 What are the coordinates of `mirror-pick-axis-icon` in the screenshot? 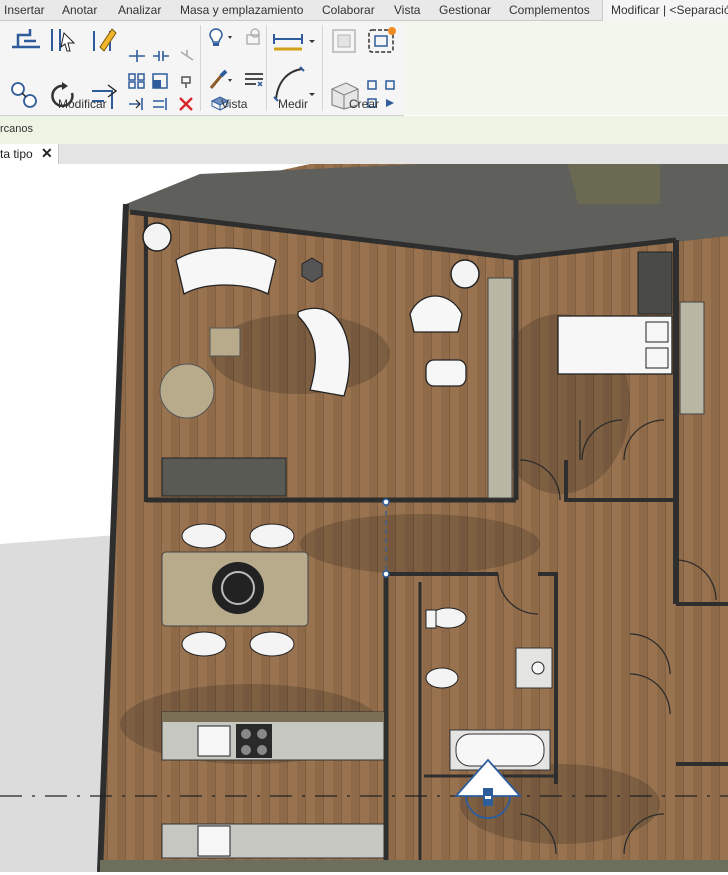 It's located at (103, 39).